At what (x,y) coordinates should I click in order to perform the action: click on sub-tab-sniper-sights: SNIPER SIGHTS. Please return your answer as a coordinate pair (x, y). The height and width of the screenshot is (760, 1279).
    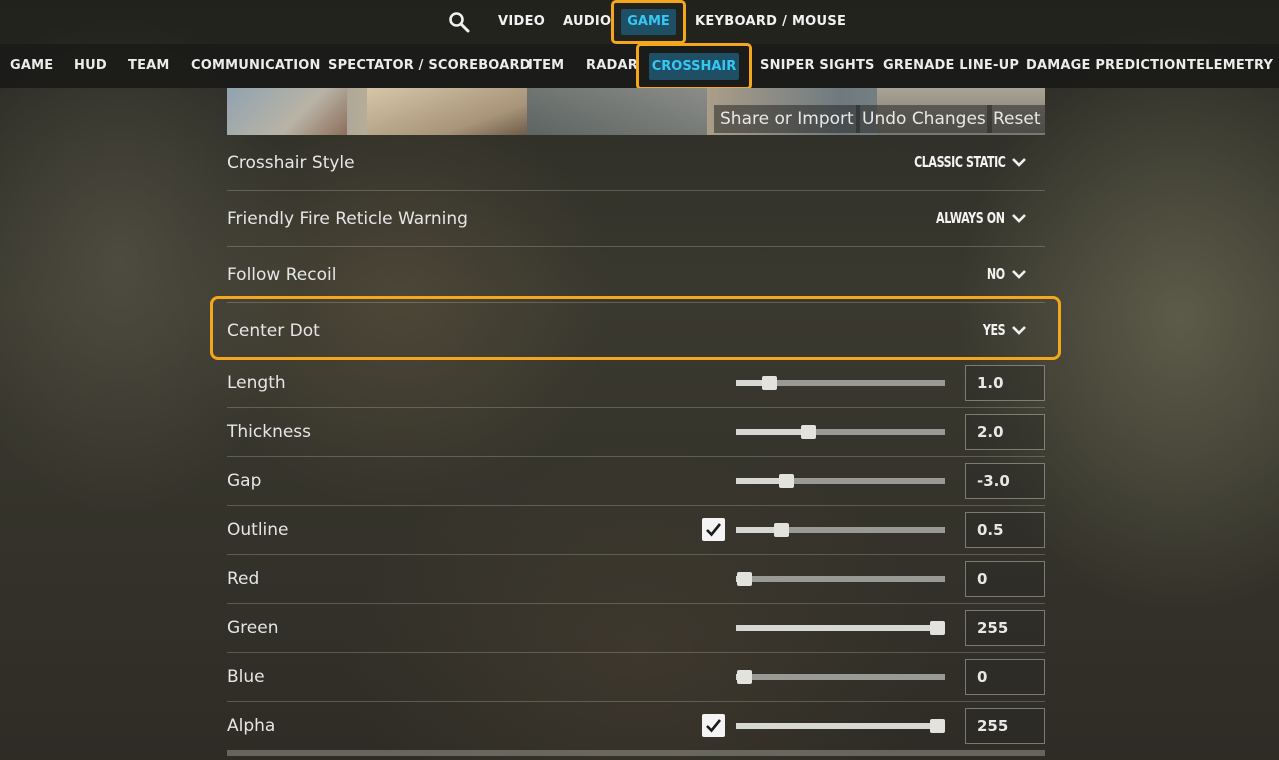
    Looking at the image, I should click on (817, 66).